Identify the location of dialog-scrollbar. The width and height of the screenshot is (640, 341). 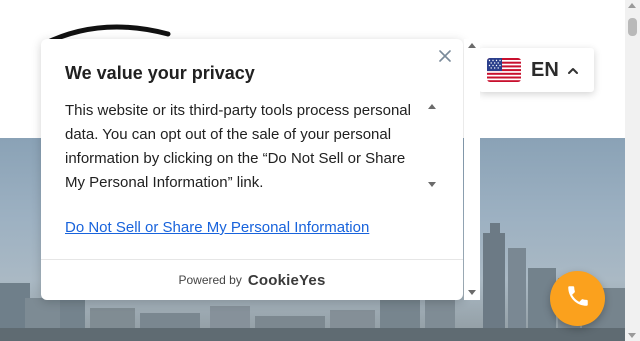
(472, 169).